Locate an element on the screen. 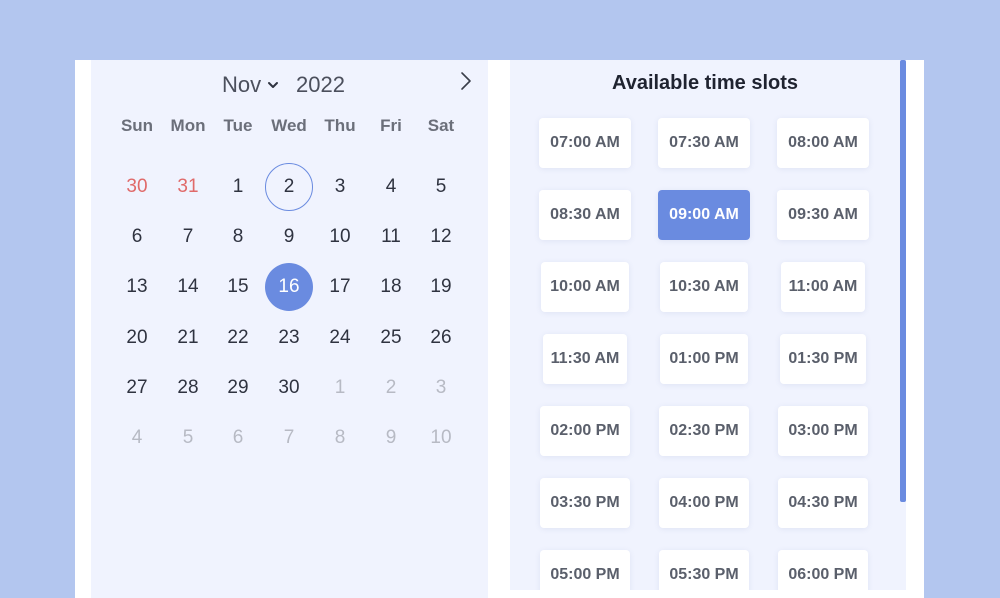  time-slot-10-00-am: 10:00 AM is located at coordinates (585, 287).